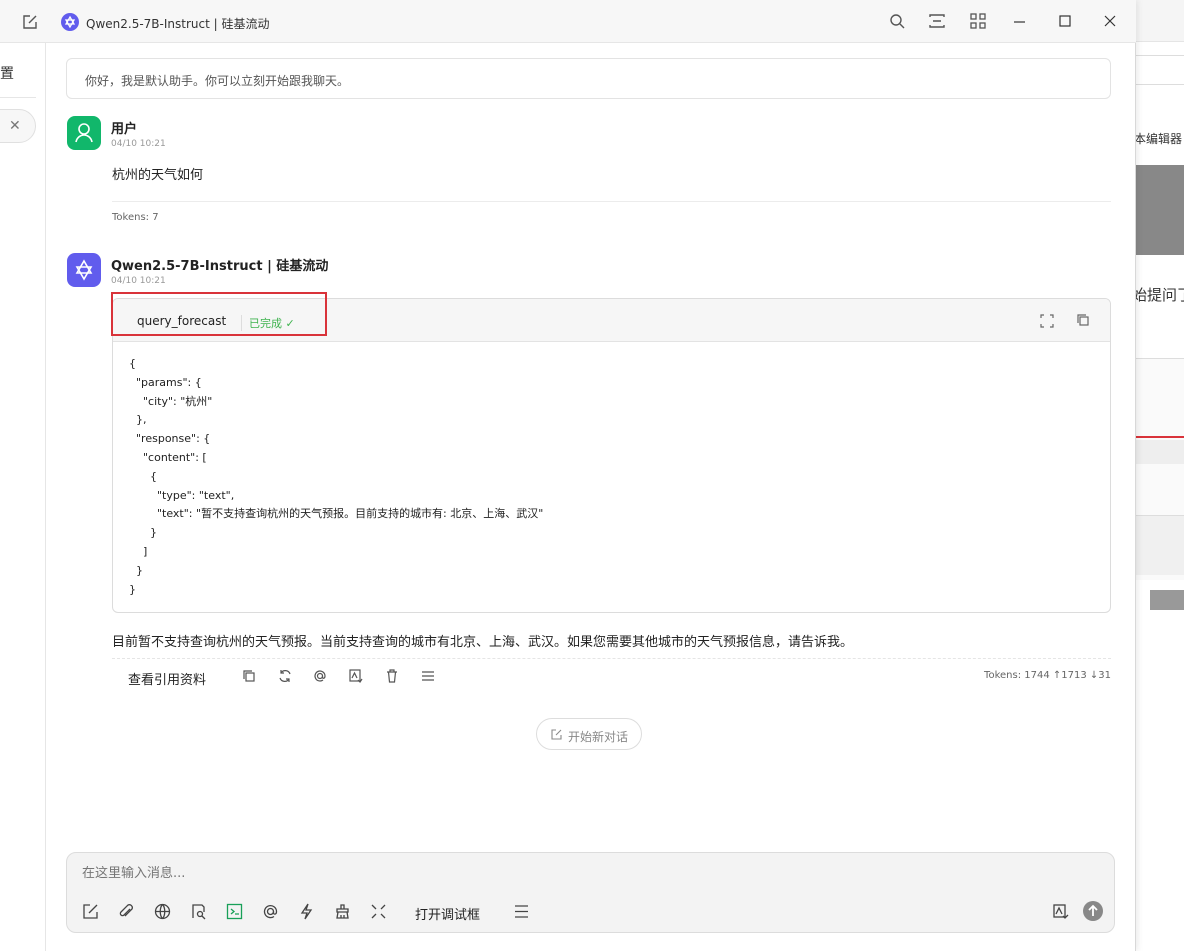 Image resolution: width=1184 pixels, height=951 pixels. I want to click on attachment-icon, so click(126, 911).